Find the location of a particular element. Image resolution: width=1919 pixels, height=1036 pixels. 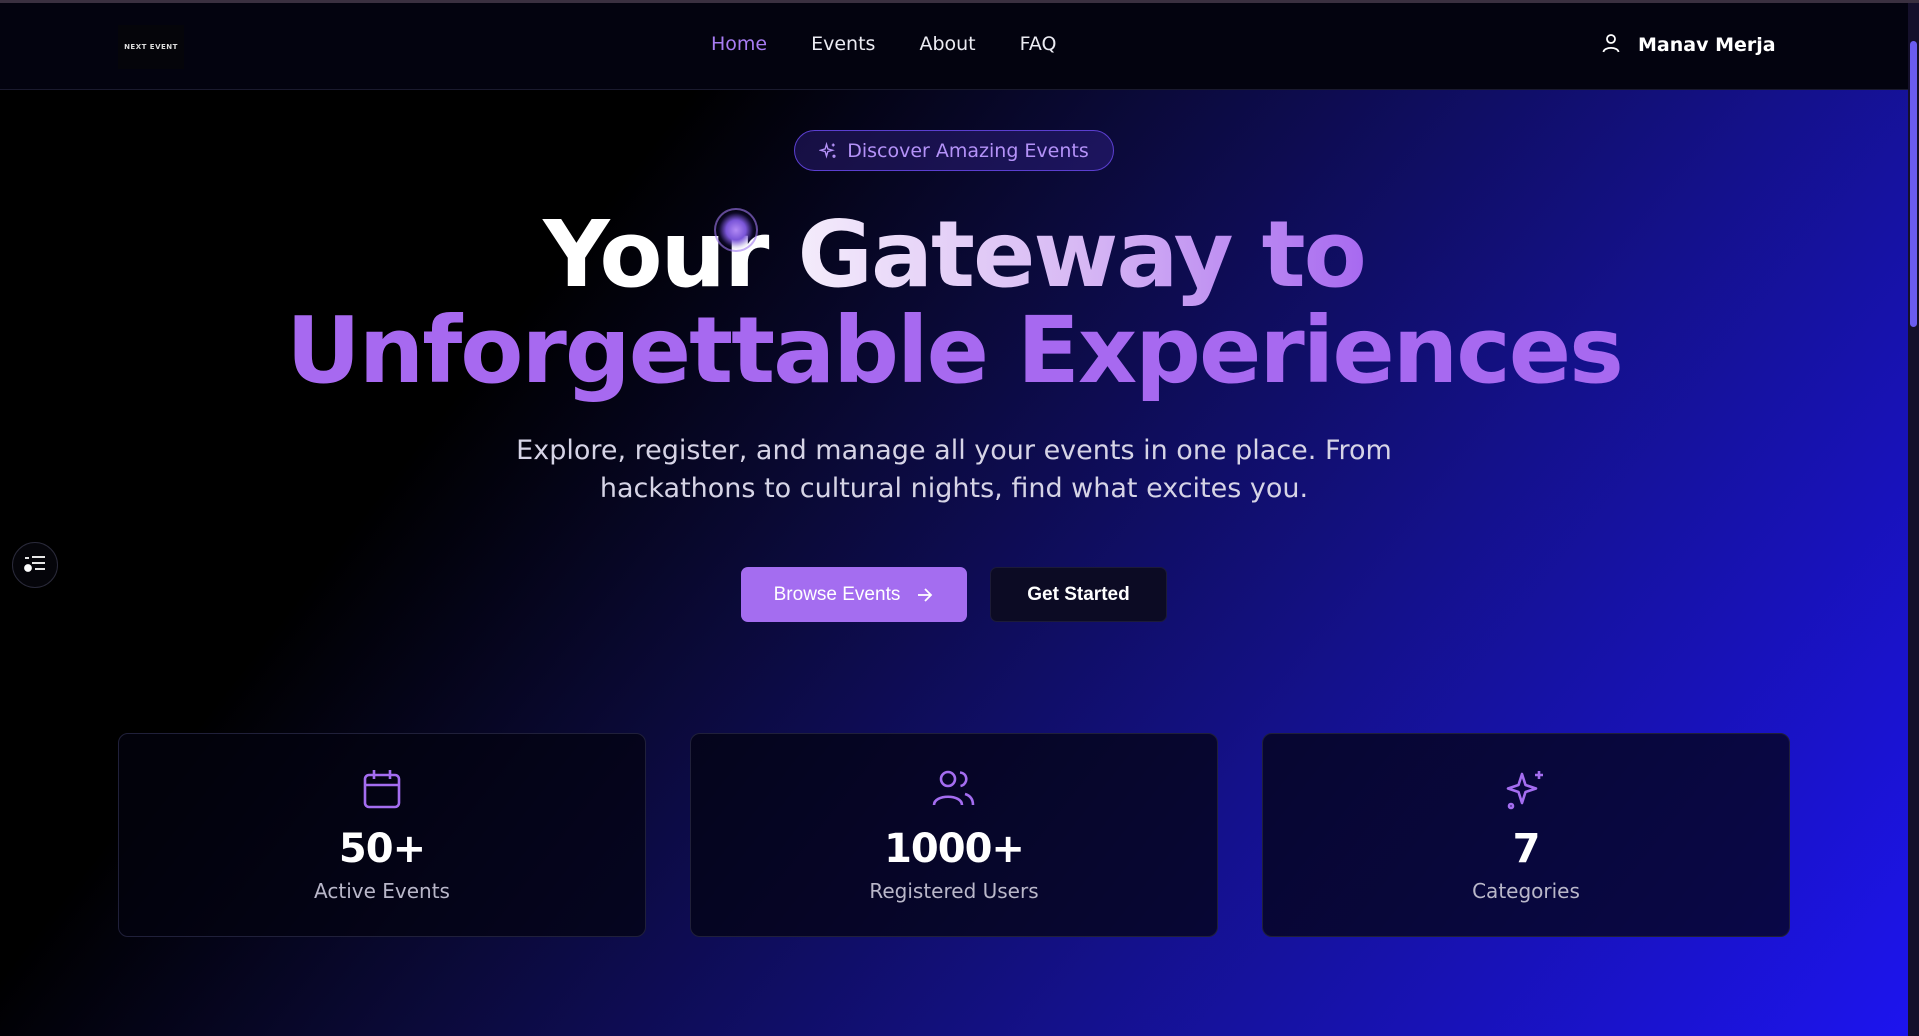

get-started-button: Get Started is located at coordinates (1078, 594).